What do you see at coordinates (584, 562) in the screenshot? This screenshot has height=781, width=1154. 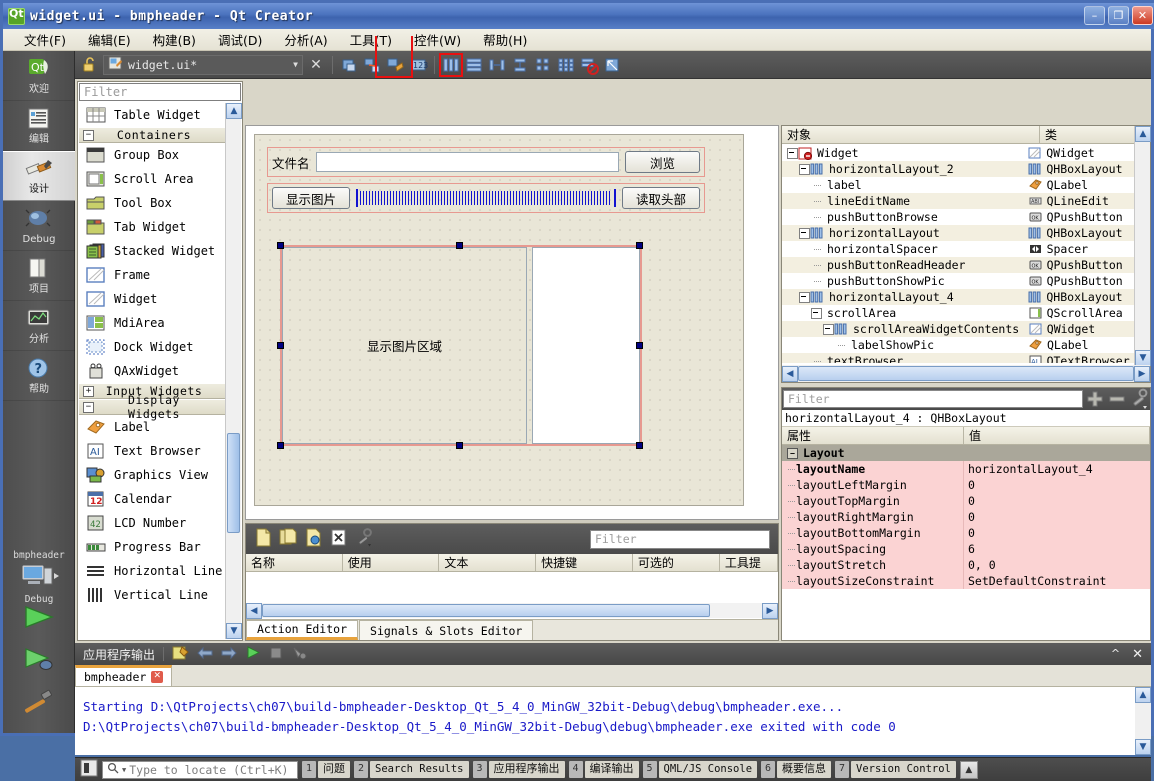 I see `col-shortcut: 快捷键` at bounding box center [584, 562].